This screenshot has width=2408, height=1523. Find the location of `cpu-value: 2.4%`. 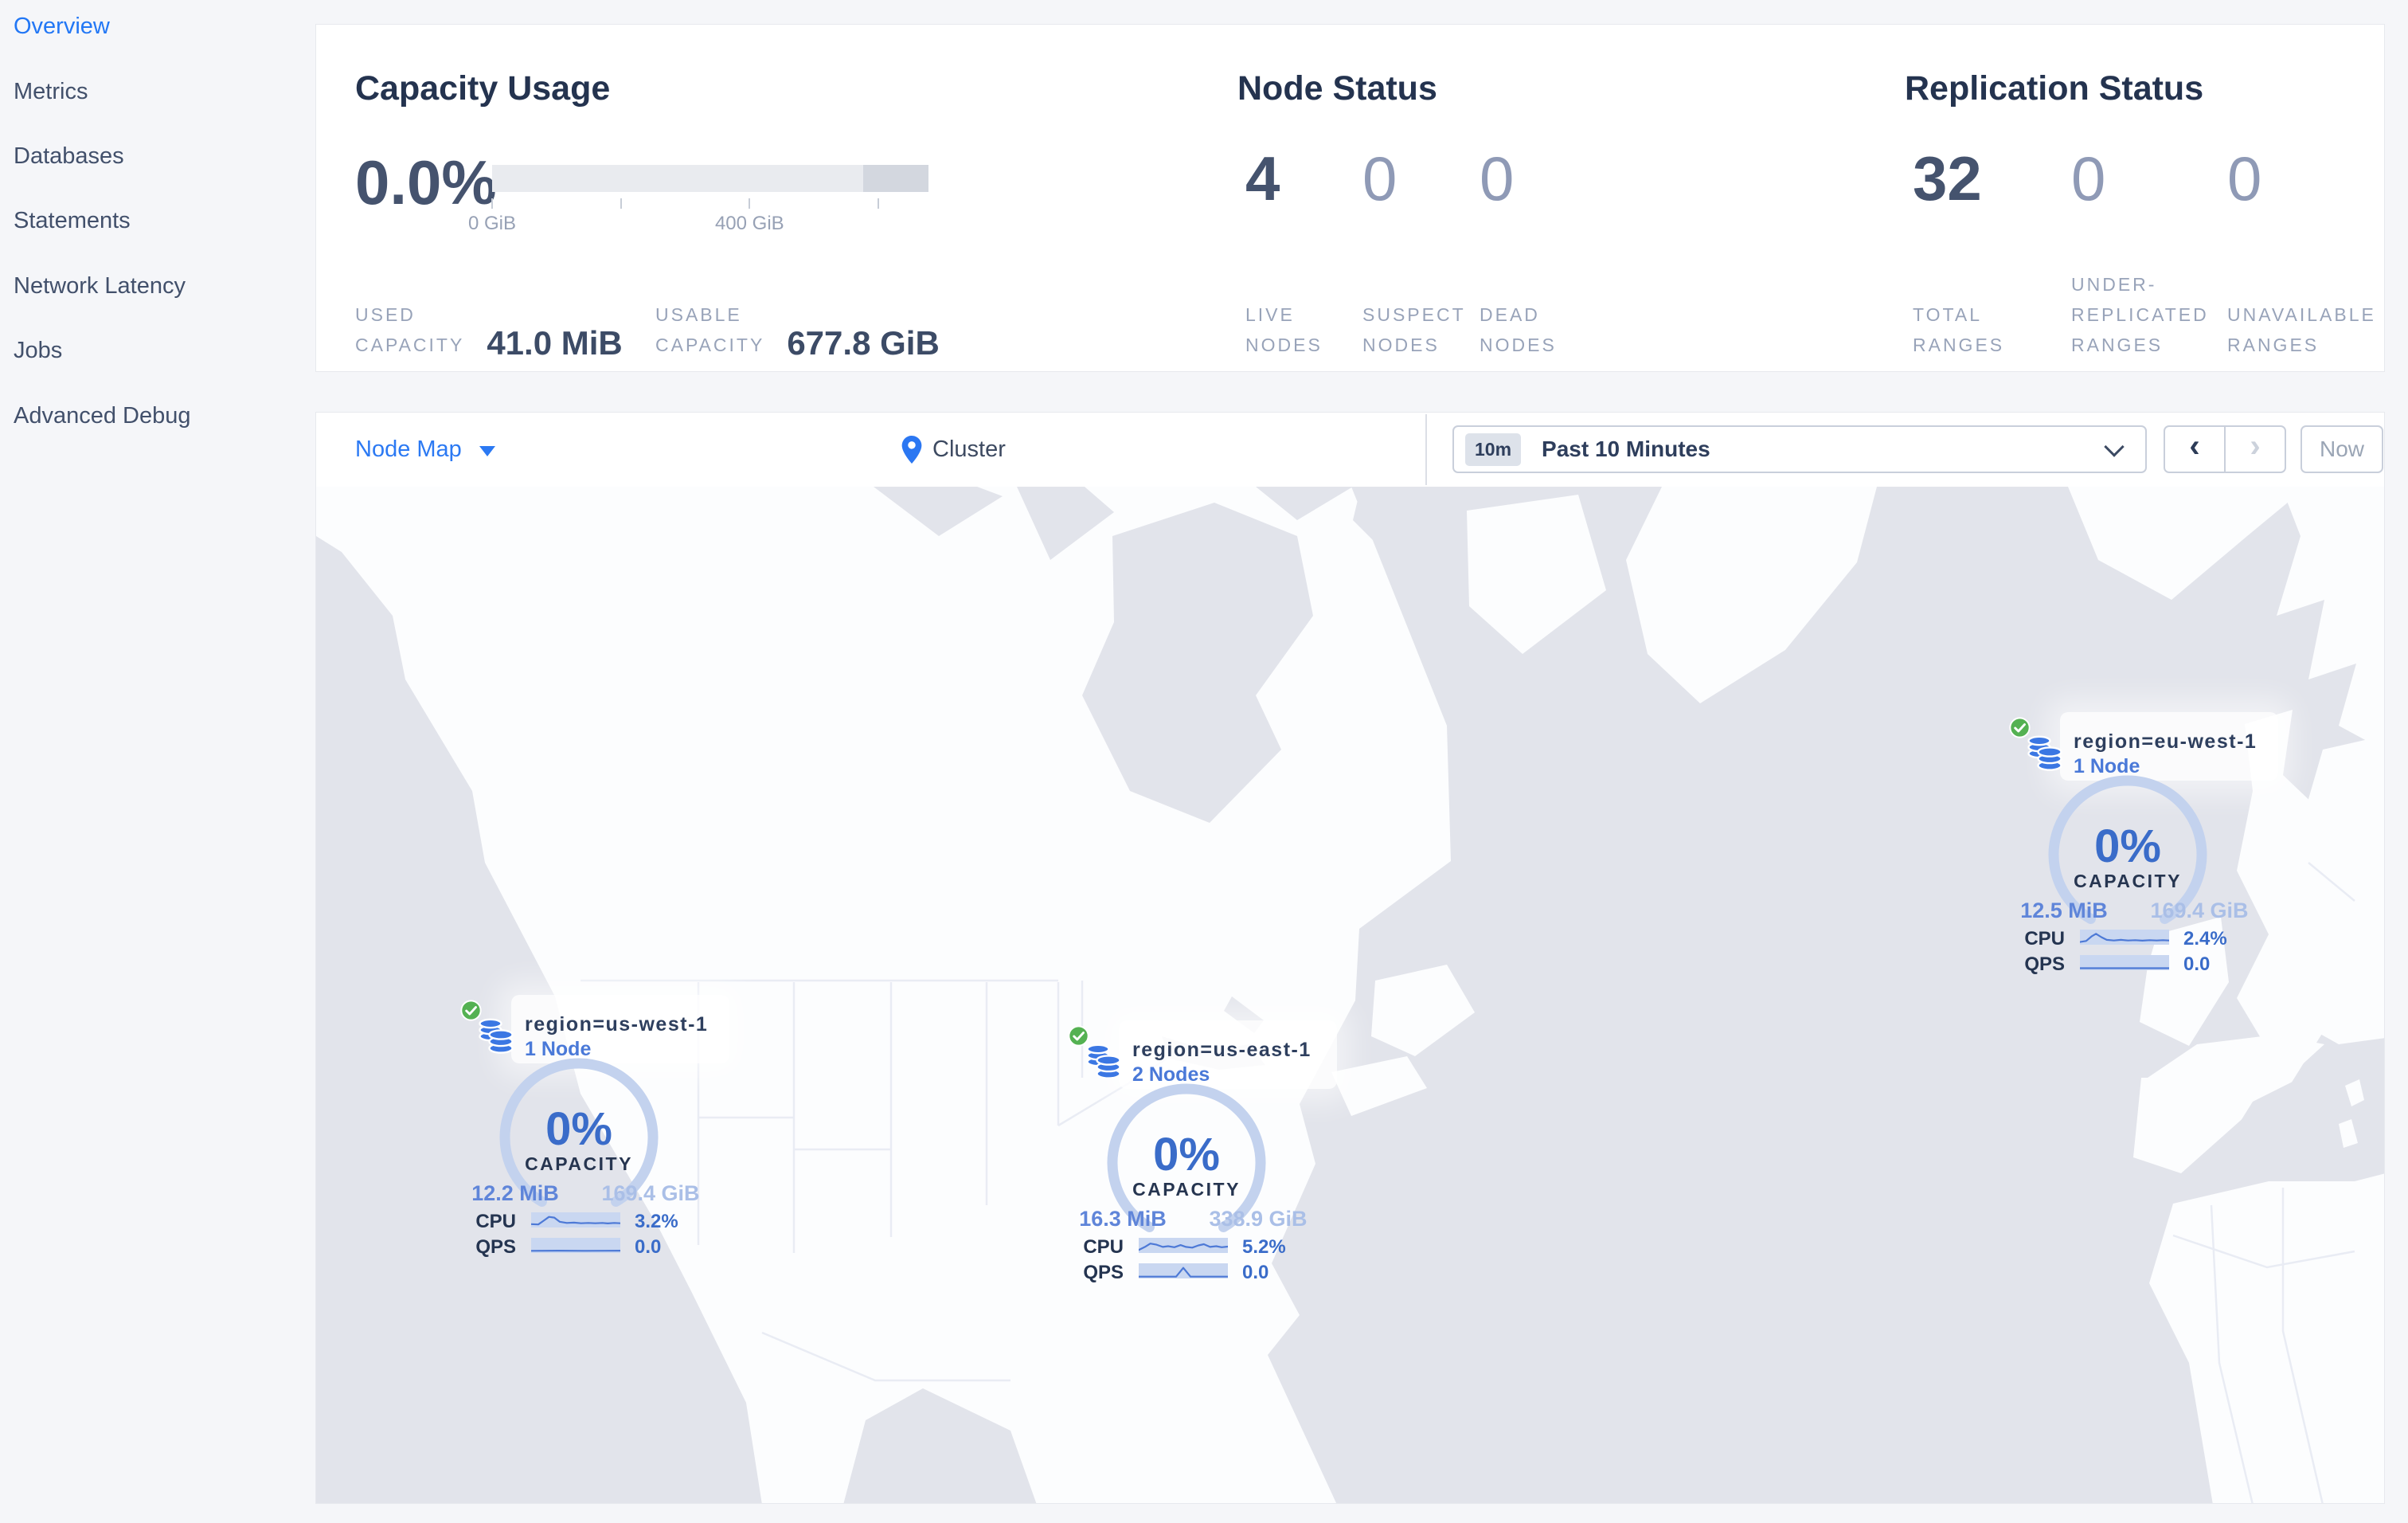

cpu-value: 2.4% is located at coordinates (2205, 938).